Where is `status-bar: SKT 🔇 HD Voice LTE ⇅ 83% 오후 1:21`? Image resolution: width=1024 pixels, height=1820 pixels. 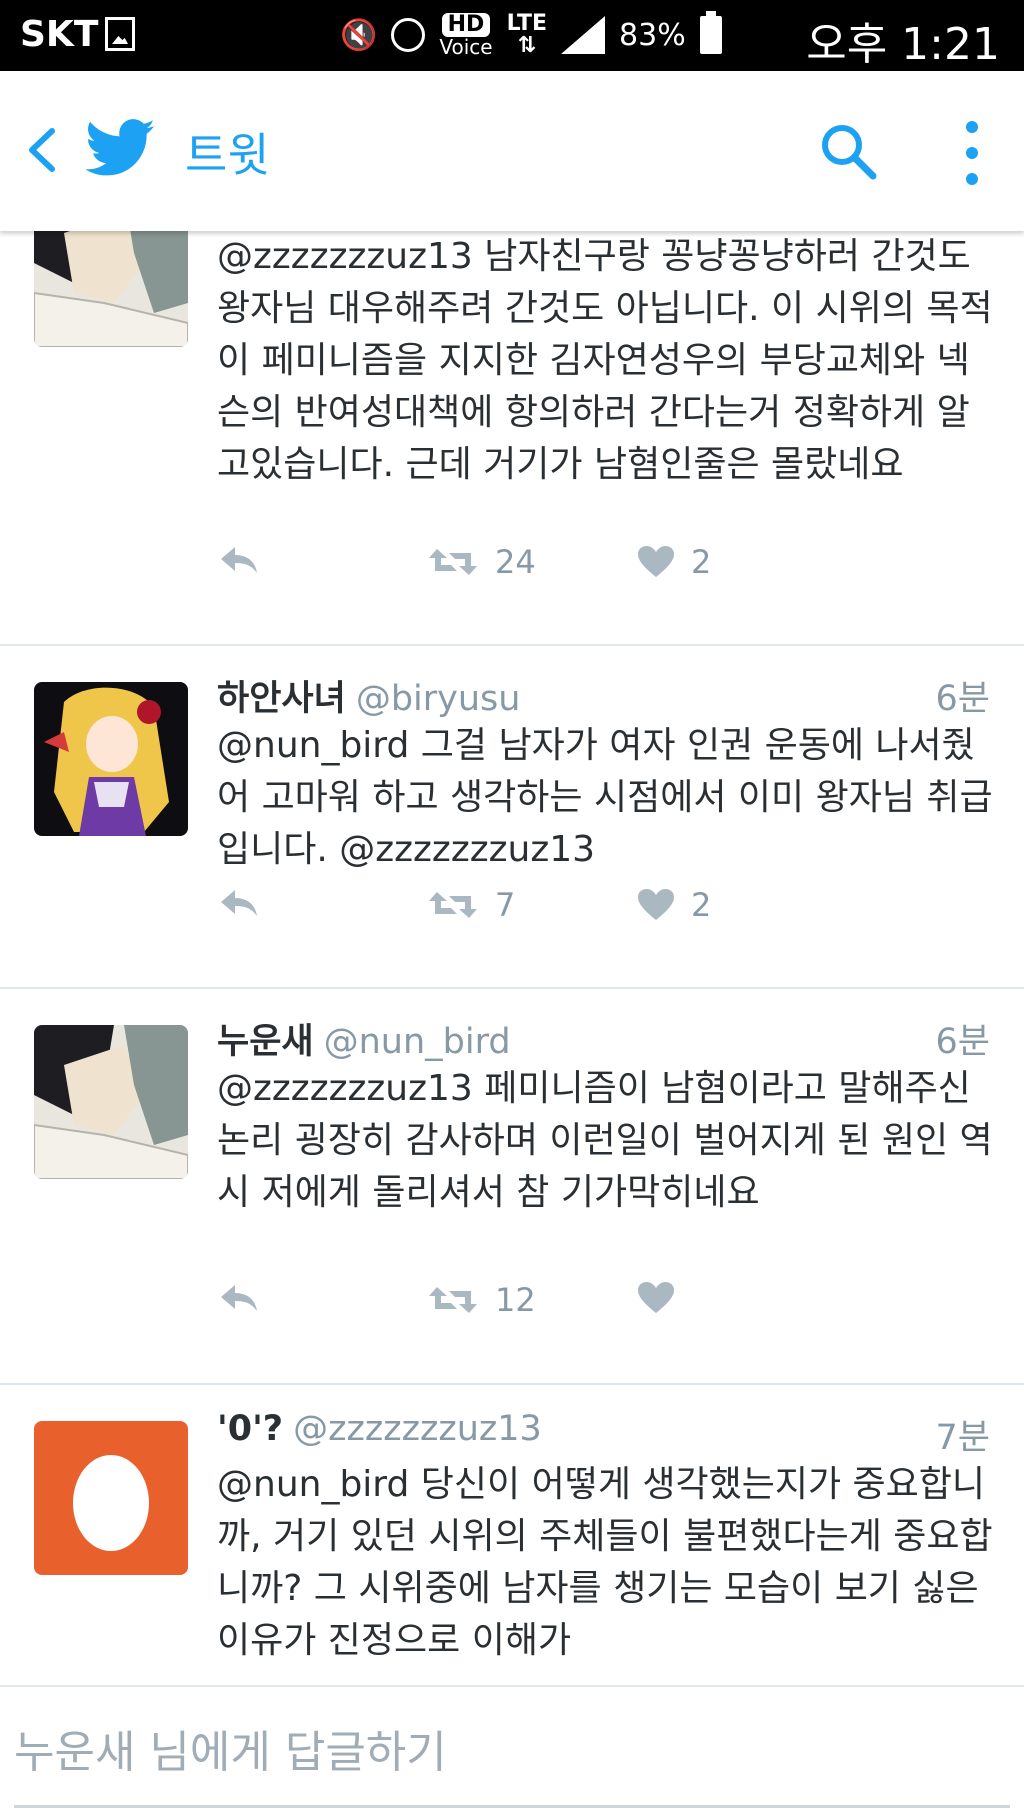 status-bar: SKT 🔇 HD Voice LTE ⇅ 83% 오후 1:21 is located at coordinates (512, 35).